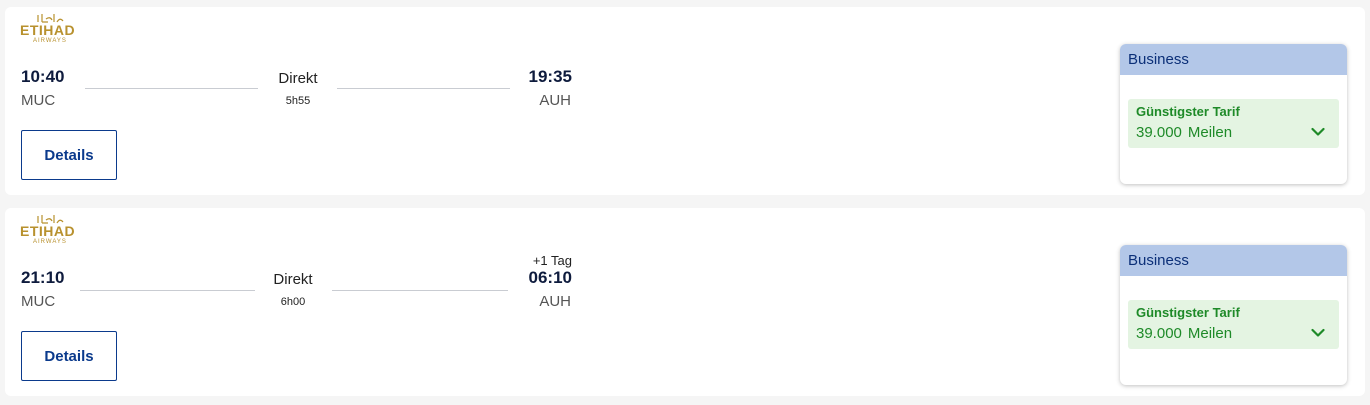 The height and width of the screenshot is (405, 1370). What do you see at coordinates (552, 260) in the screenshot?
I see `arrival-day-offset: +1 Tag` at bounding box center [552, 260].